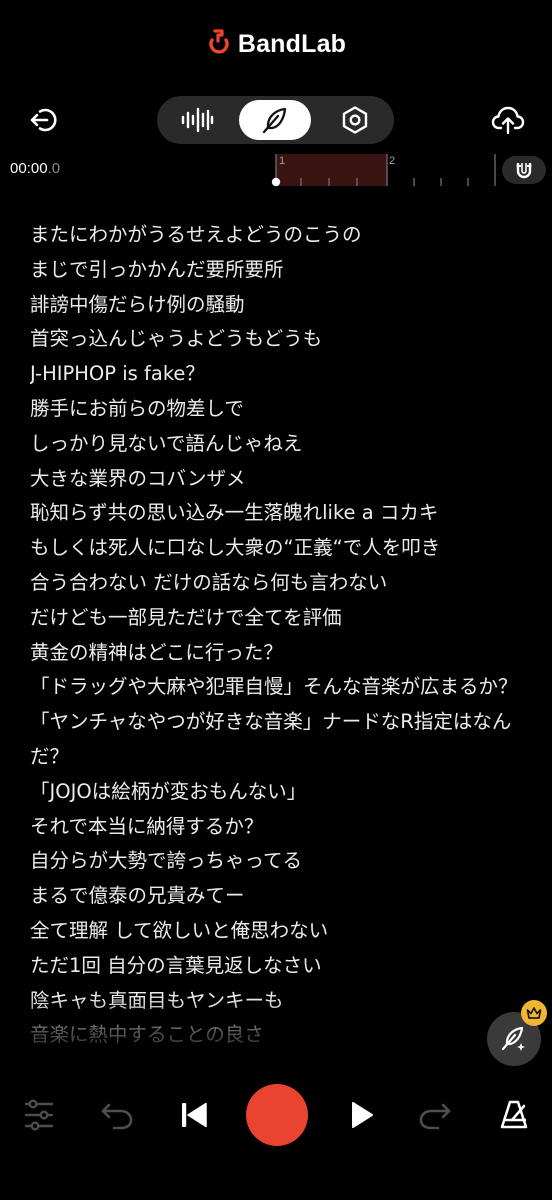  I want to click on play-icon, so click(362, 1115).